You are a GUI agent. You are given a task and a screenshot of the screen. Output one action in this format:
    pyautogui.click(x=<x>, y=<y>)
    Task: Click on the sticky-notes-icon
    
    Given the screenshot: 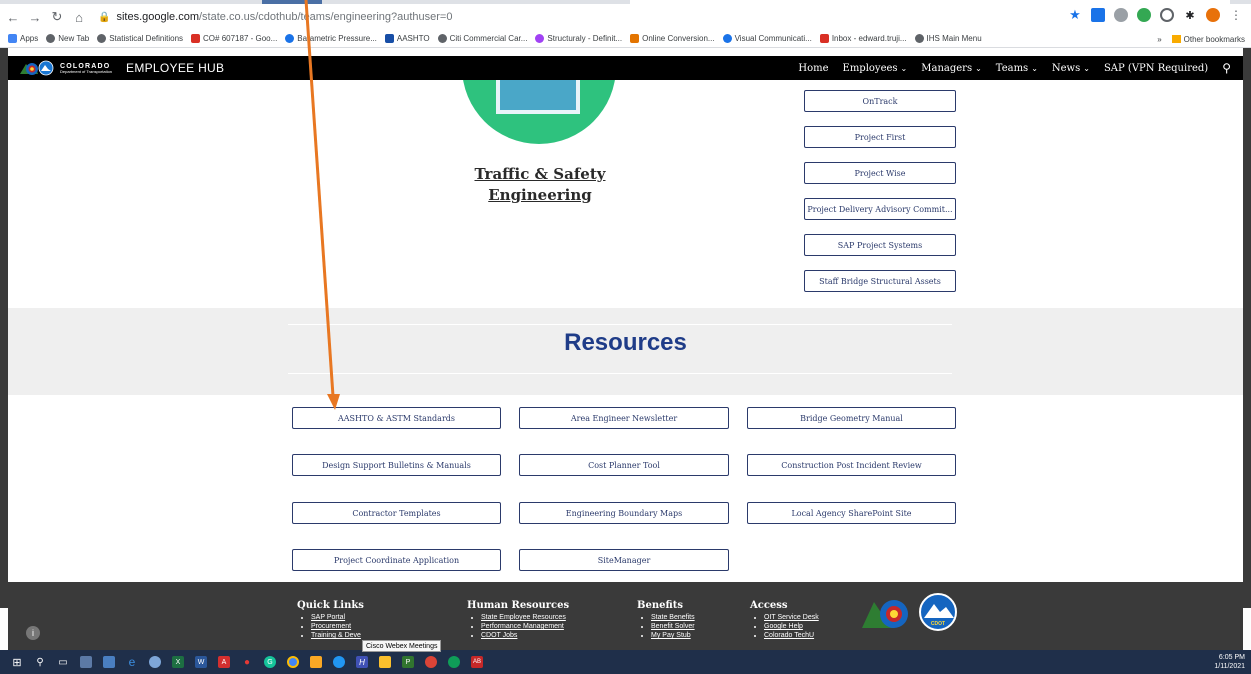 What is the action you would take?
    pyautogui.click(x=385, y=662)
    